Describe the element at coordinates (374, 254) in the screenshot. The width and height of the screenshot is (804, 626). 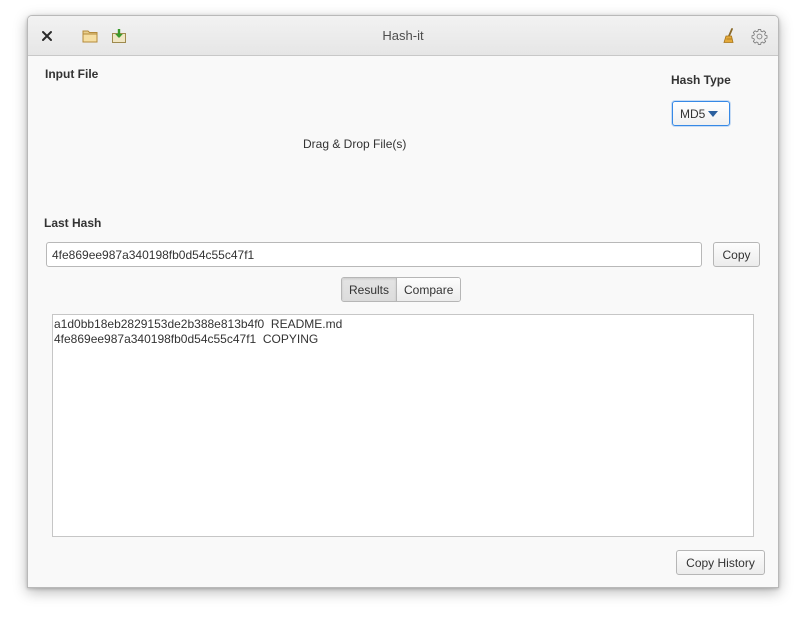
I see `last-hash-field` at that location.